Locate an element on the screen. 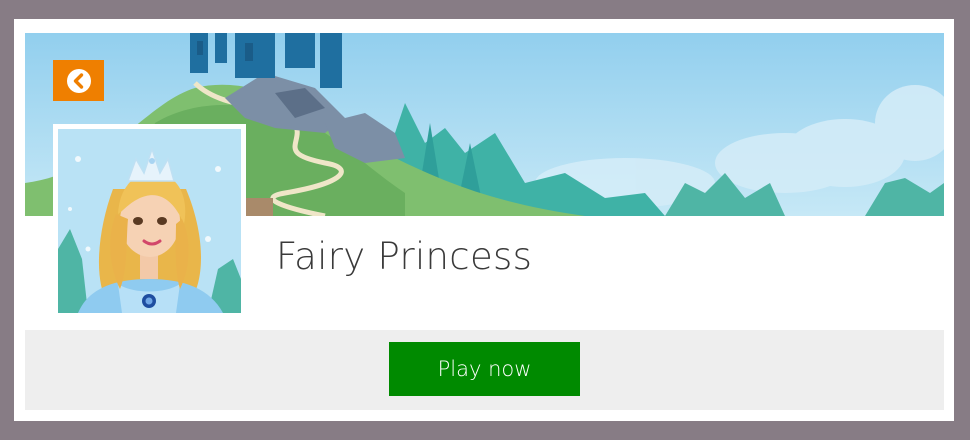  chevron-left-icon is located at coordinates (78, 80).